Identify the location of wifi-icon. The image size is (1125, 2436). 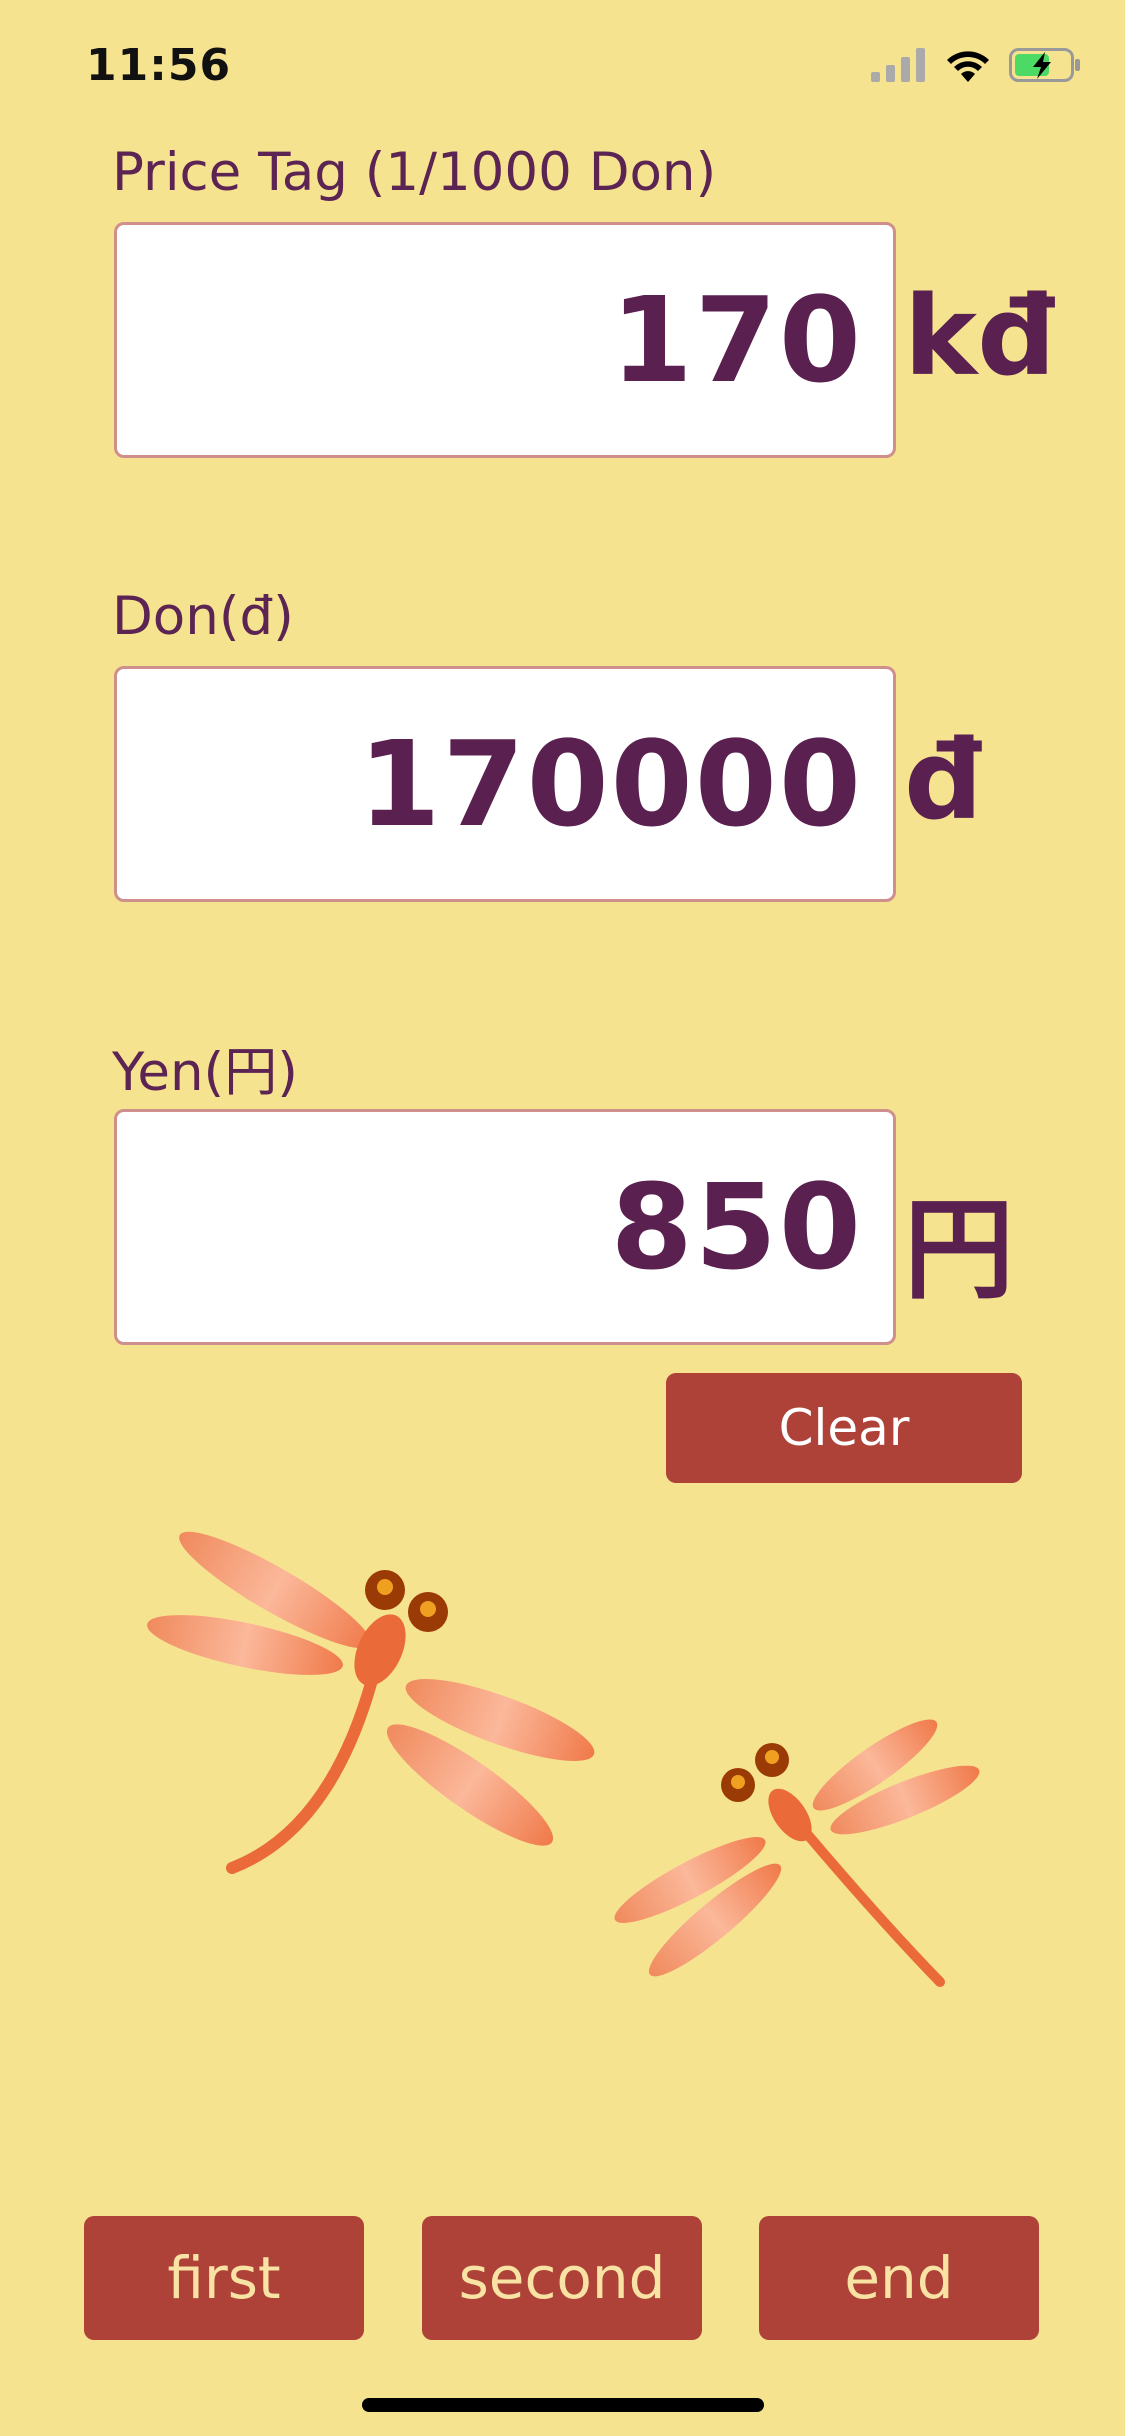
(968, 66).